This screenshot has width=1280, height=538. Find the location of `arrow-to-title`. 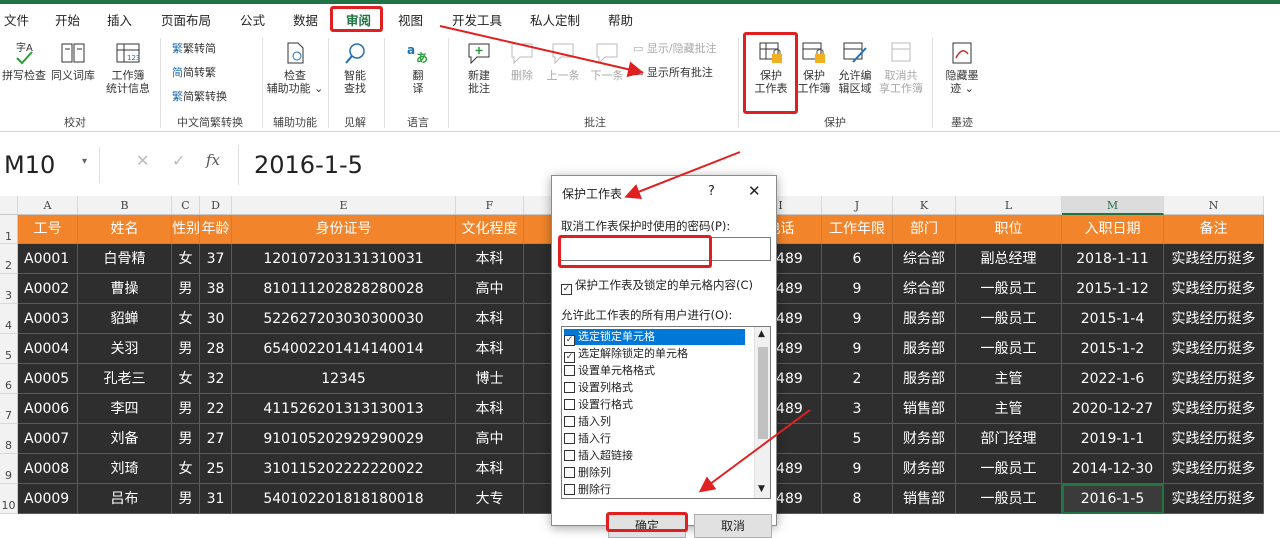

arrow-to-title is located at coordinates (682, 175).